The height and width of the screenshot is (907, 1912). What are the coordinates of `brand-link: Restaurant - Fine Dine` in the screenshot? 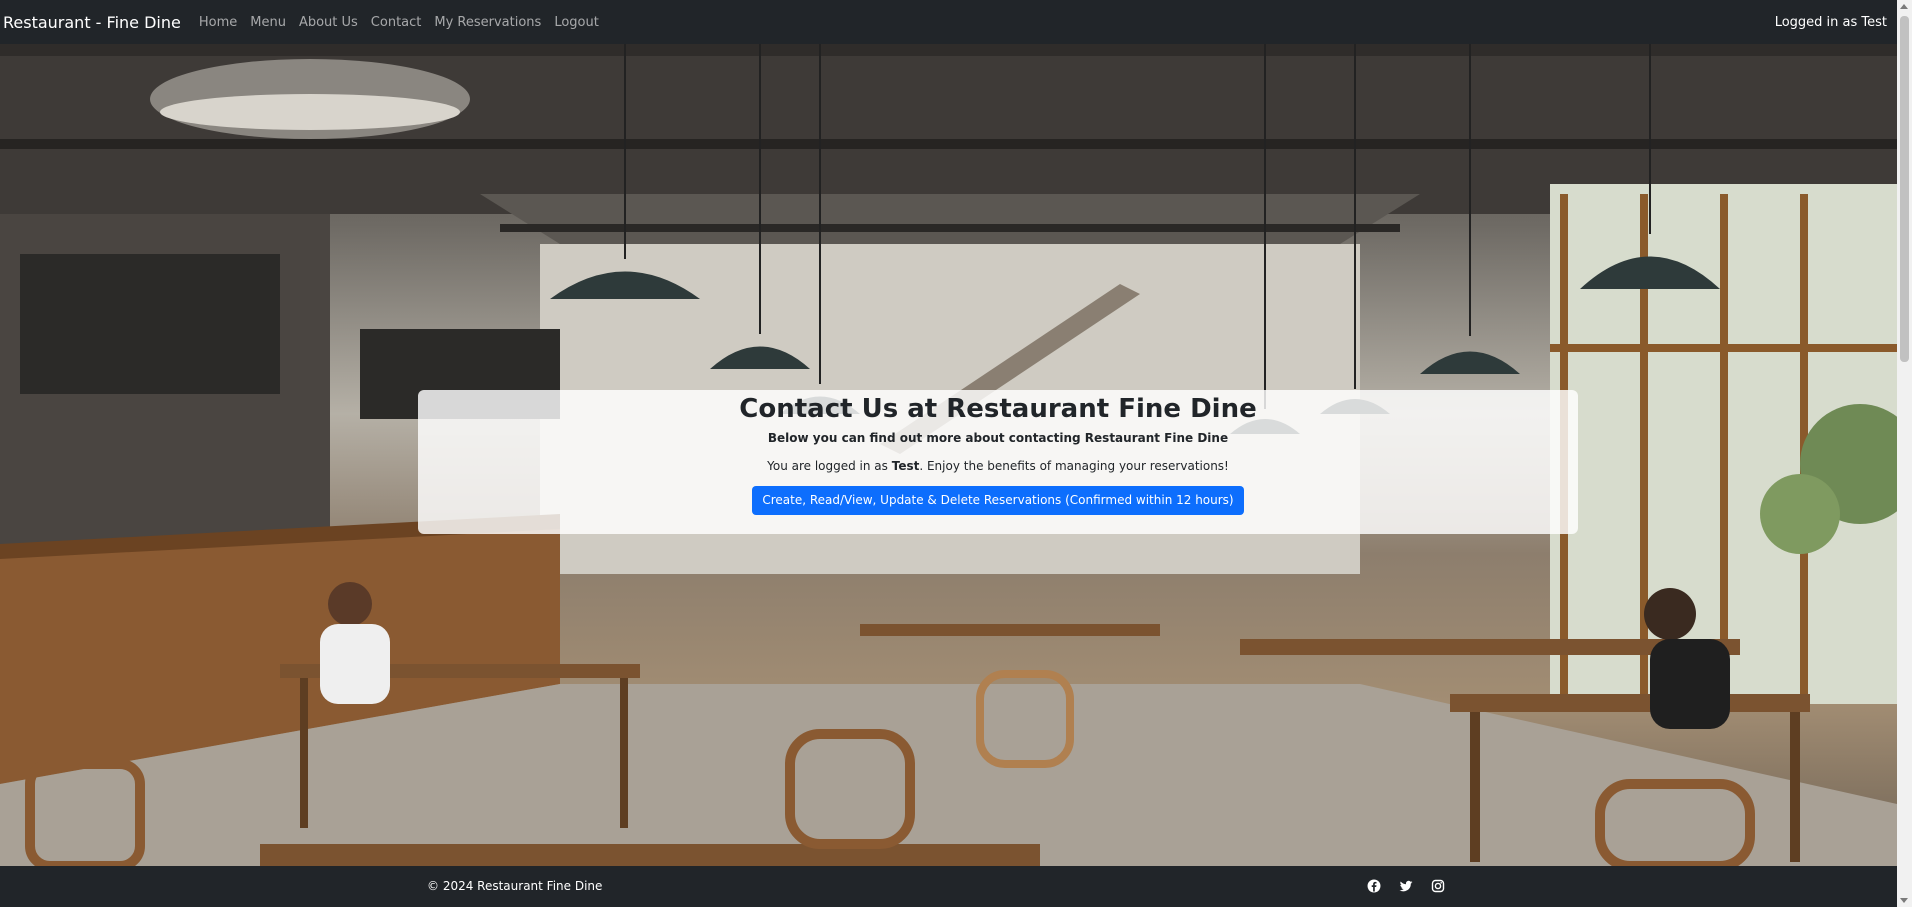 It's located at (90, 22).